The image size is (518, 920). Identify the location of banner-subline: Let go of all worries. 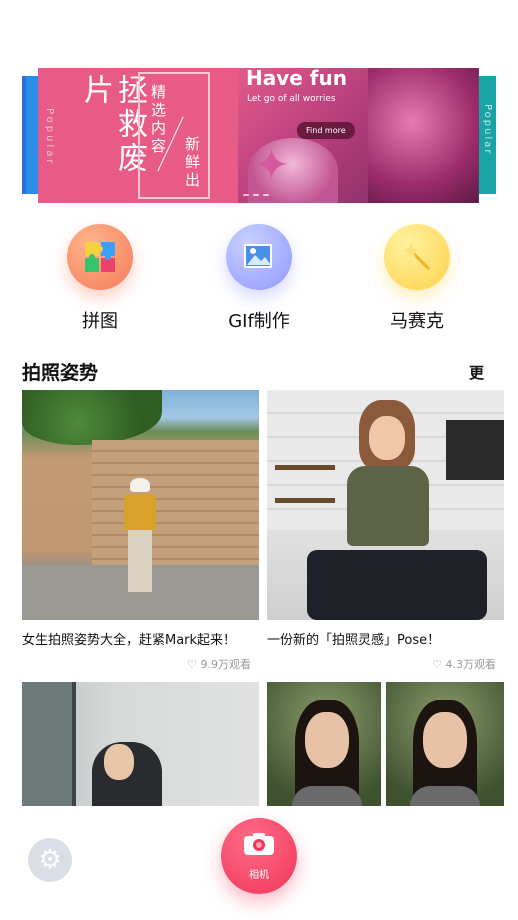
(291, 99).